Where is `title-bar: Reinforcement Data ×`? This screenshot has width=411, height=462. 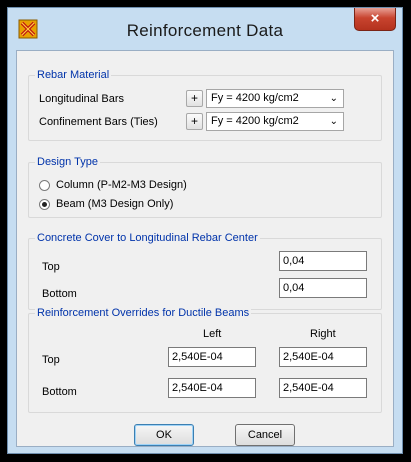 title-bar: Reinforcement Data × is located at coordinates (205, 29).